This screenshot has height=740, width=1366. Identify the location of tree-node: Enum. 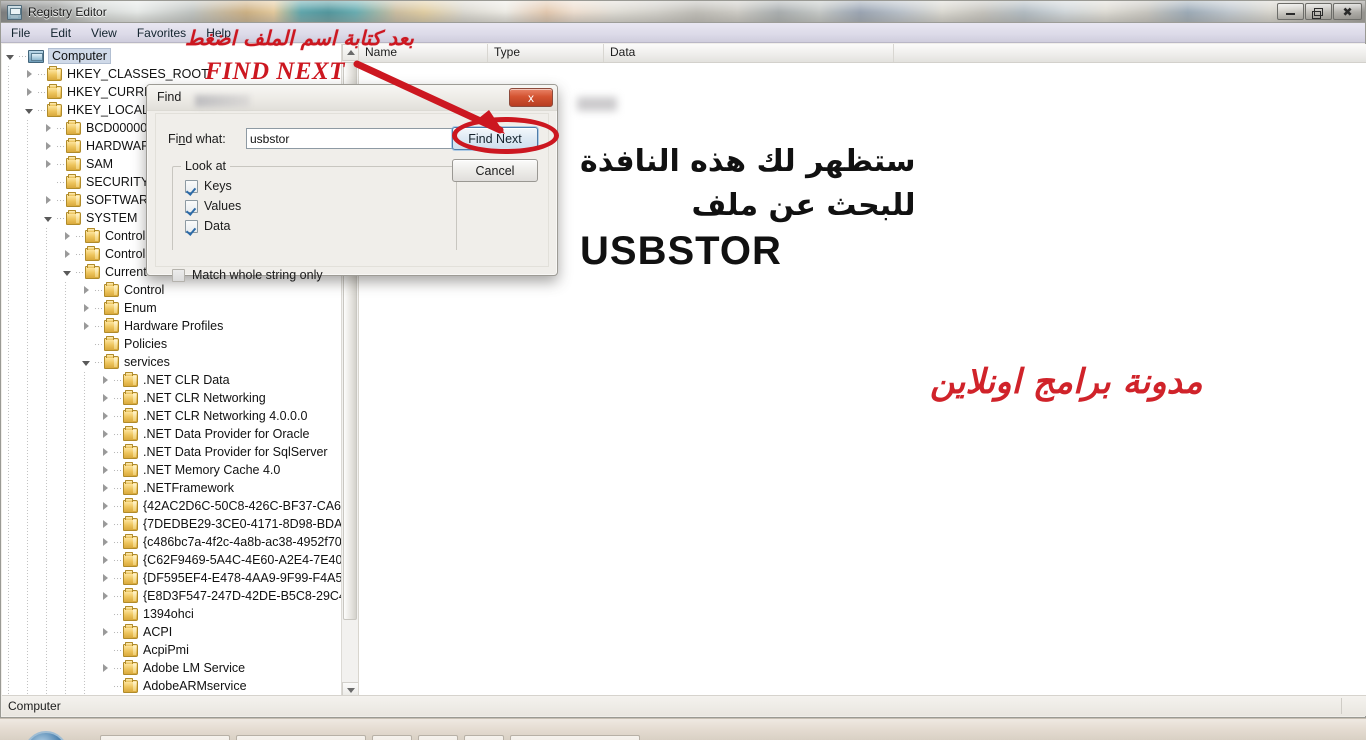
(171, 308).